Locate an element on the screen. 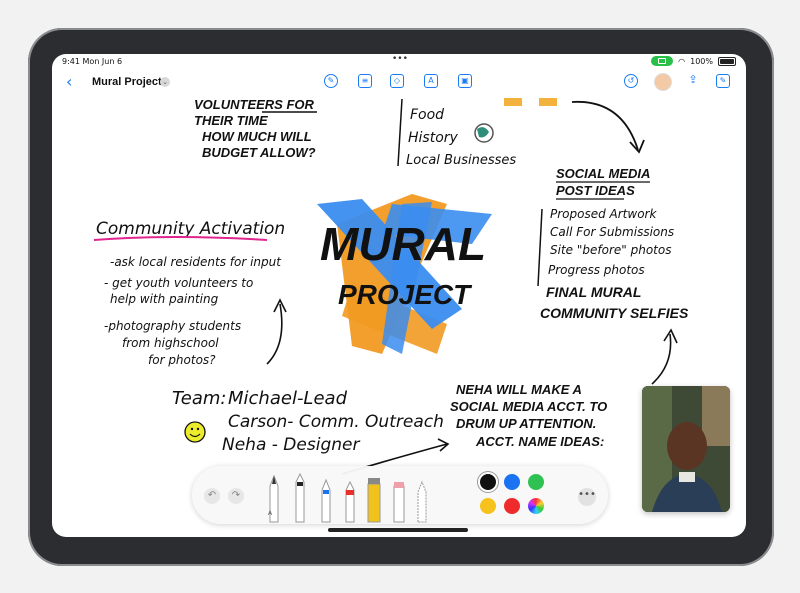 This screenshot has height=593, width=800. community-heading: Community Activation is located at coordinates (190, 229).